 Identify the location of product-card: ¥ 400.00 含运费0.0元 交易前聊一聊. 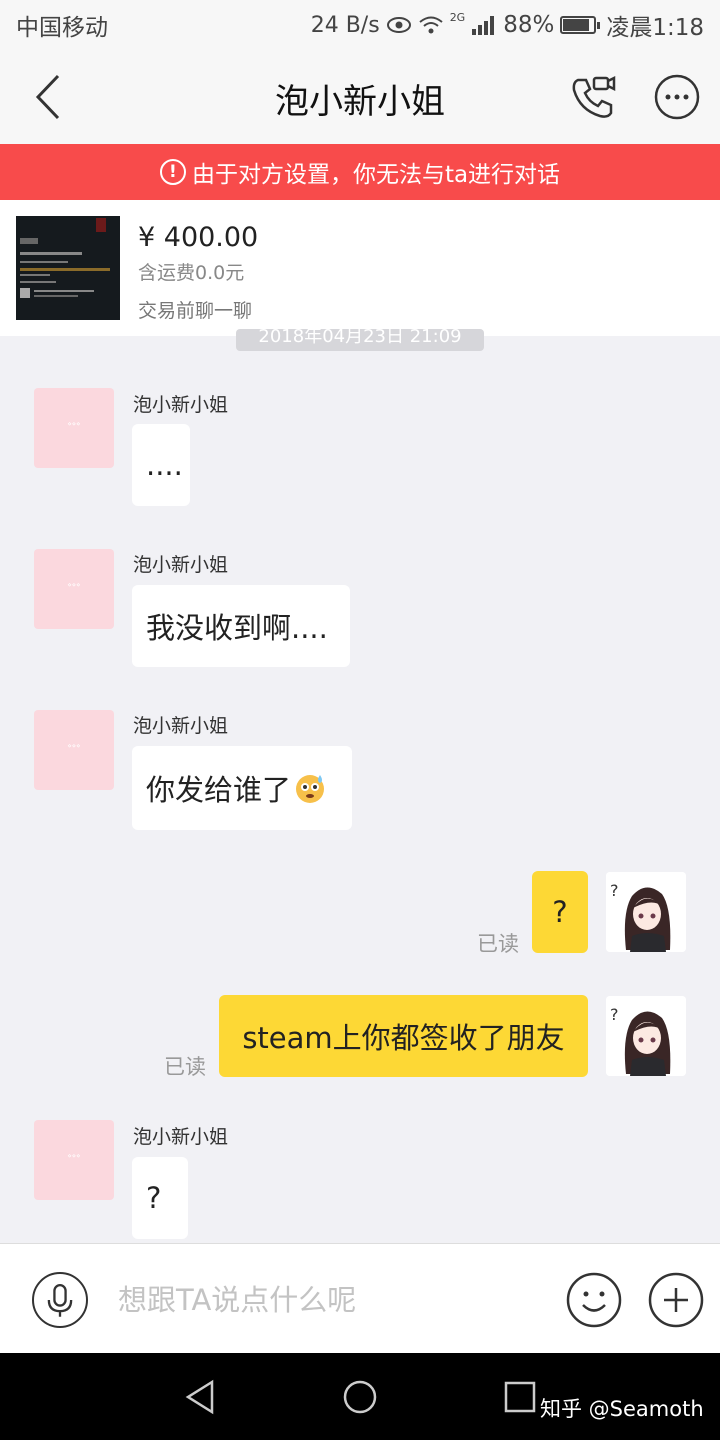
(360, 268).